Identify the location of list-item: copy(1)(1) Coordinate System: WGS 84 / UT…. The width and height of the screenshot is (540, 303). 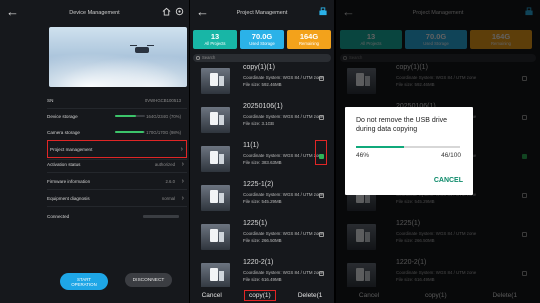
(262, 80).